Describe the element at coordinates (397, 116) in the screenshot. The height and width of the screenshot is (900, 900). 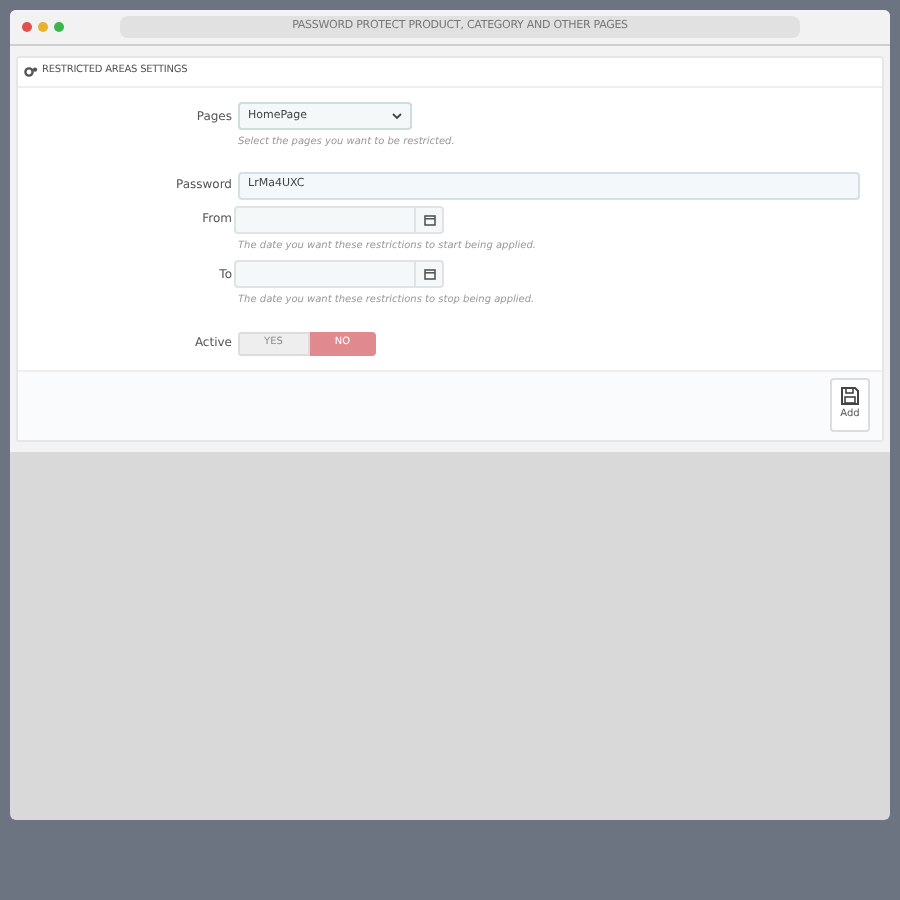
I see `chevron-down-icon` at that location.